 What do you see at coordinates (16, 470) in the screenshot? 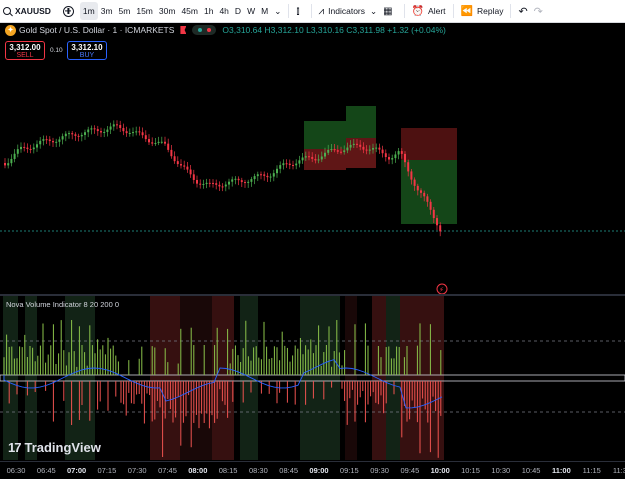
I see `time-tick-label: 06:30` at bounding box center [16, 470].